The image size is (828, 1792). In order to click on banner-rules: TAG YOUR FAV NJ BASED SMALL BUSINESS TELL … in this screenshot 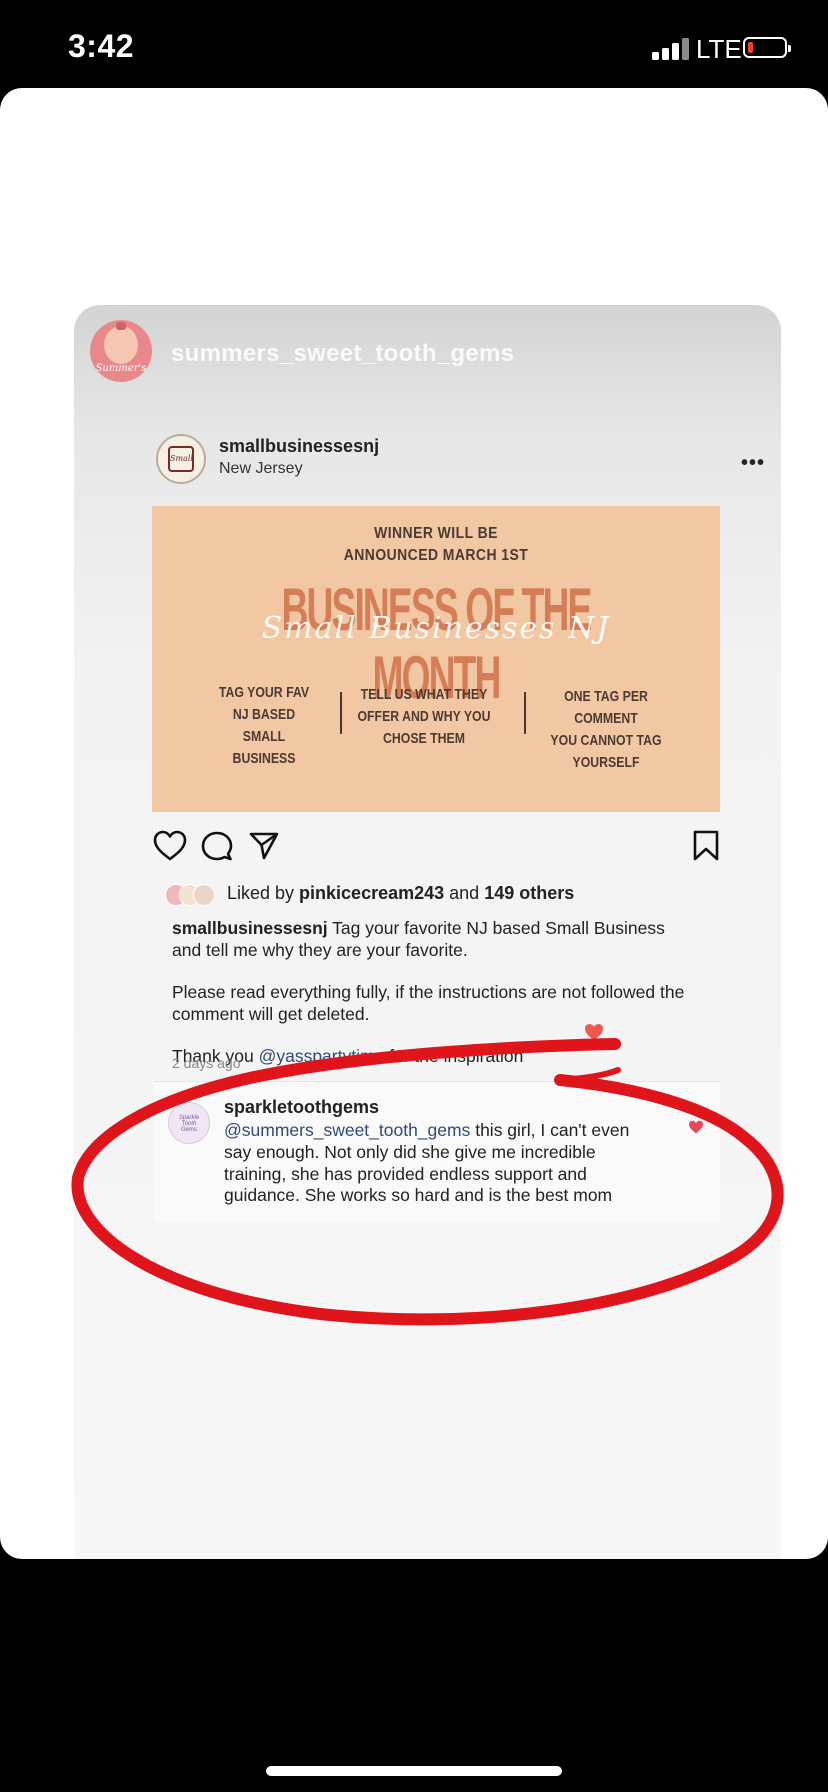, I will do `click(436, 737)`.